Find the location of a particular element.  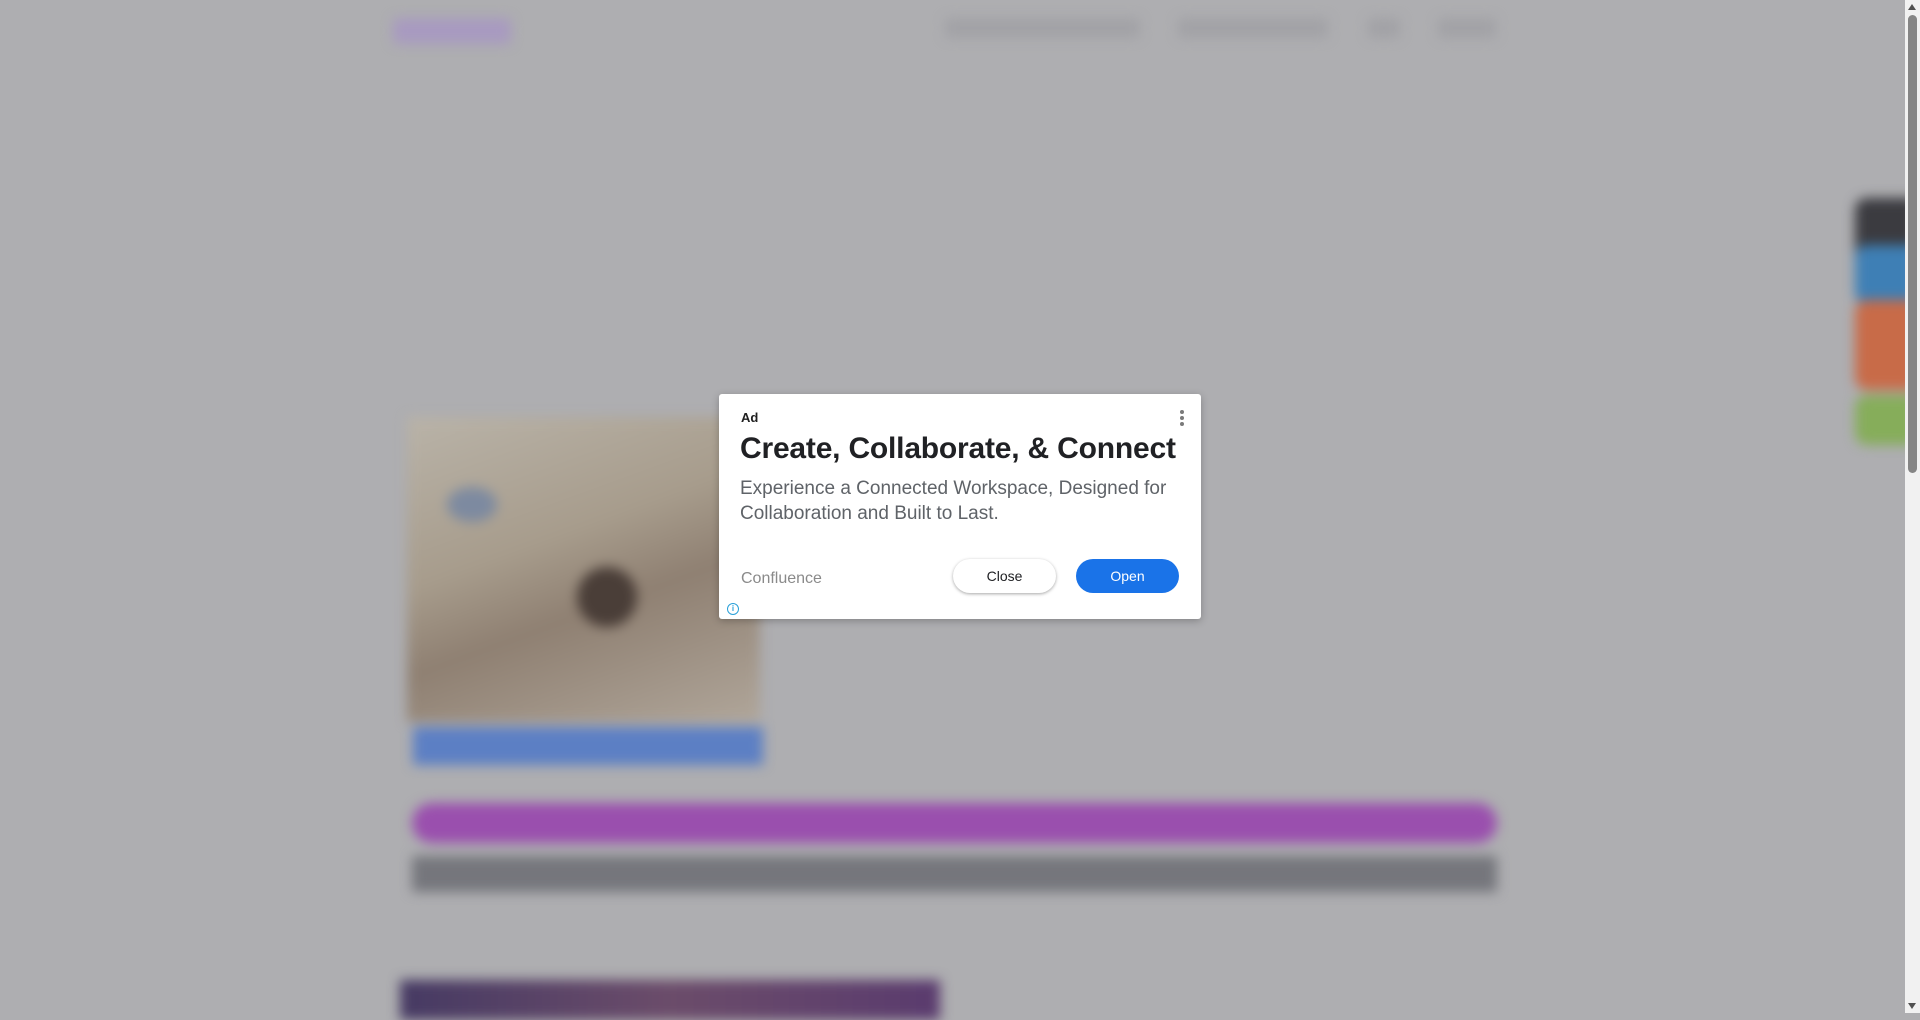

site-logo is located at coordinates (452, 31).